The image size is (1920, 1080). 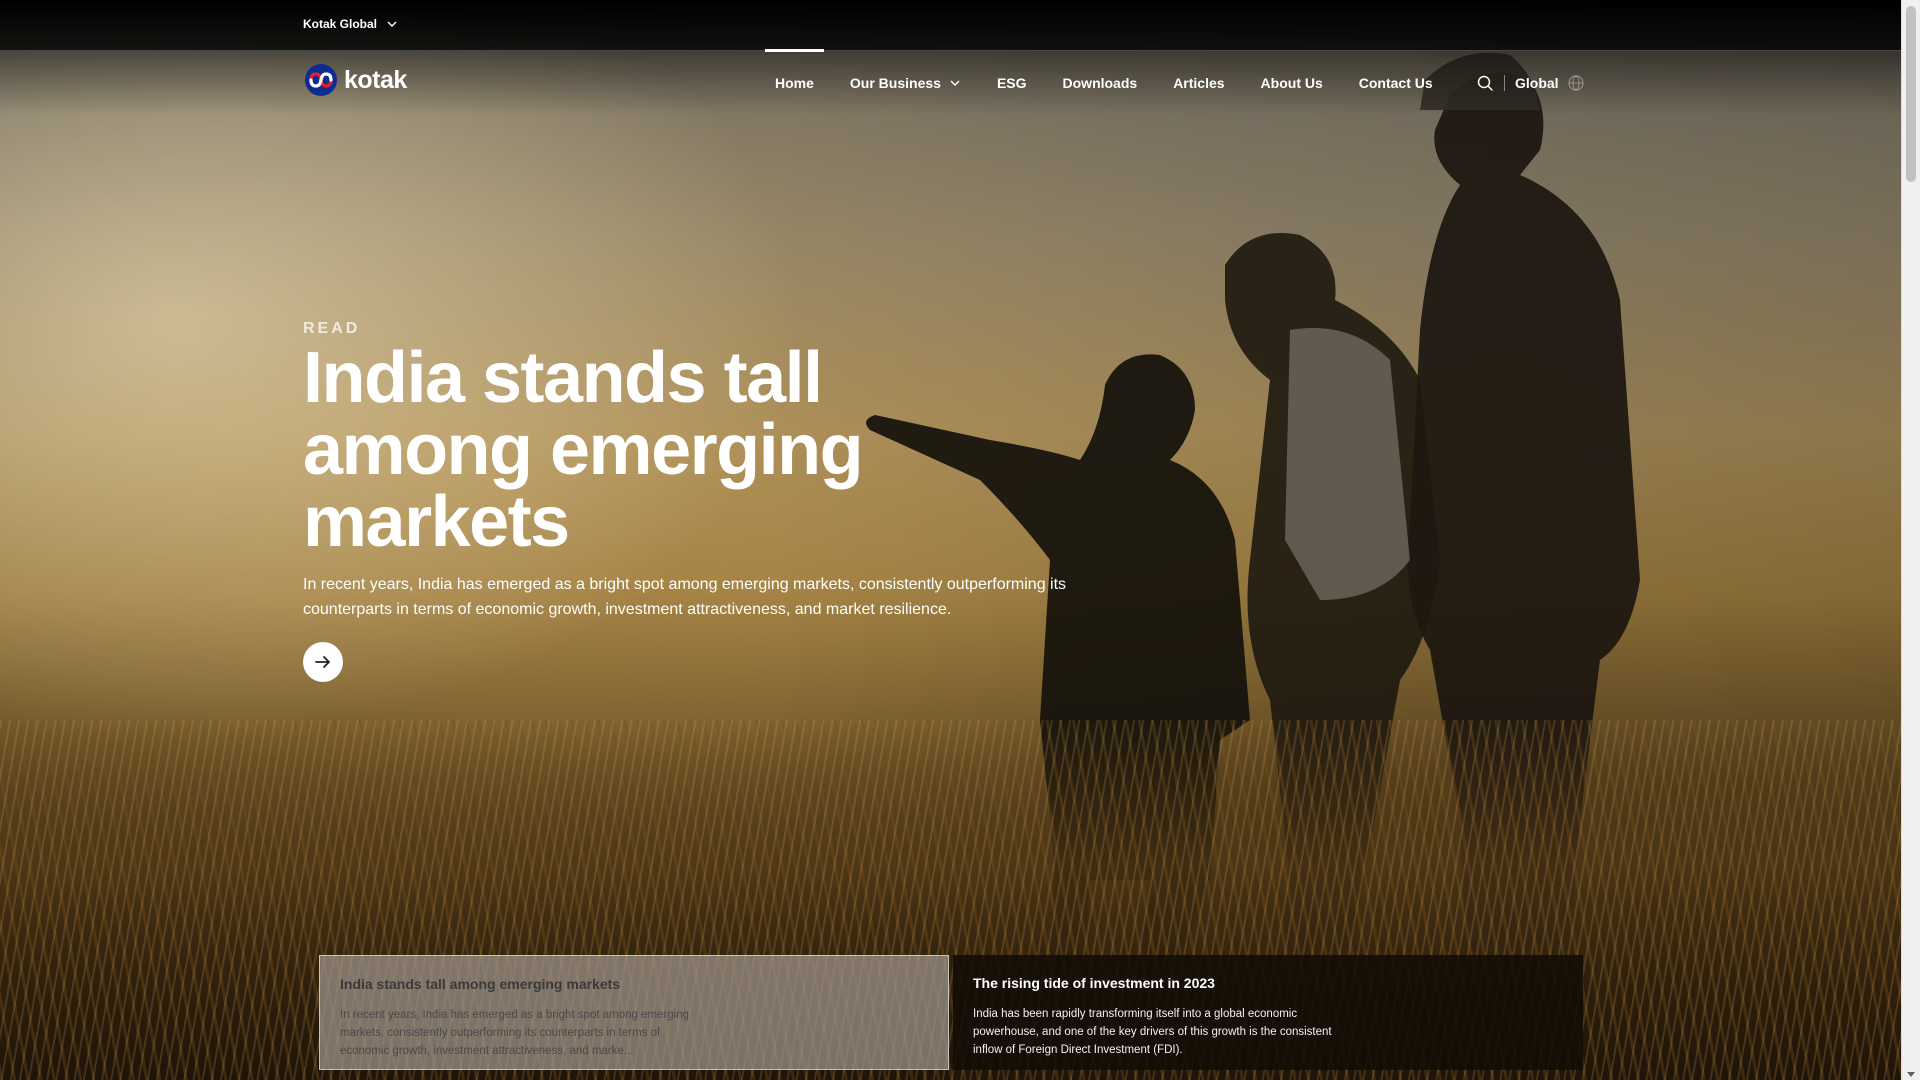 What do you see at coordinates (480, 984) in the screenshot?
I see `card-title: India stands tall among emerging markets` at bounding box center [480, 984].